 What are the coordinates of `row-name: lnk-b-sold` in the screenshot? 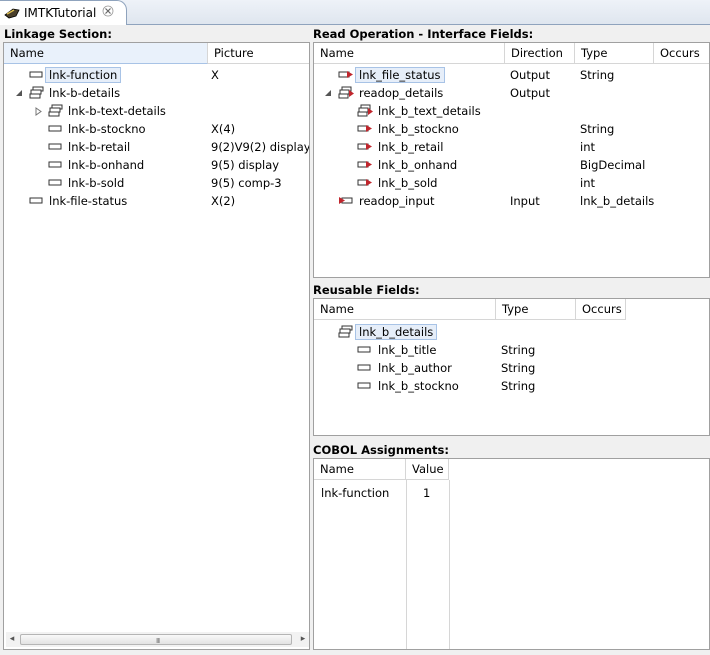 It's located at (96, 183).